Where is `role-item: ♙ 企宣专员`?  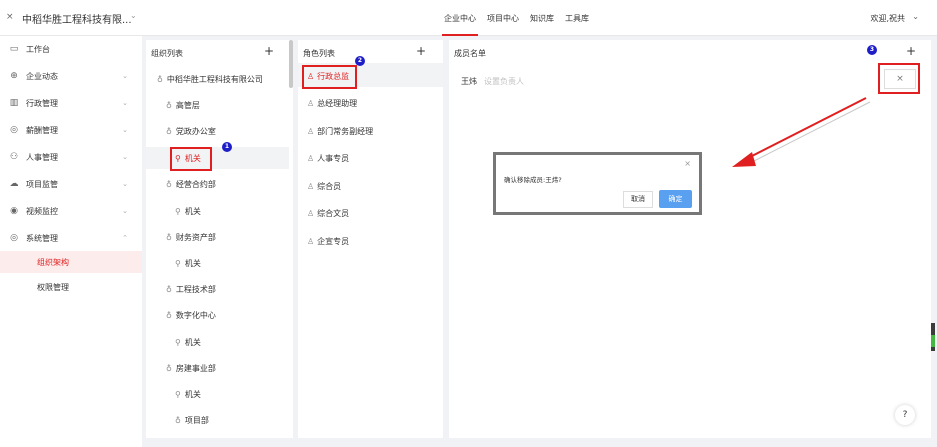
role-item: ♙ 企宣专员 is located at coordinates (328, 241).